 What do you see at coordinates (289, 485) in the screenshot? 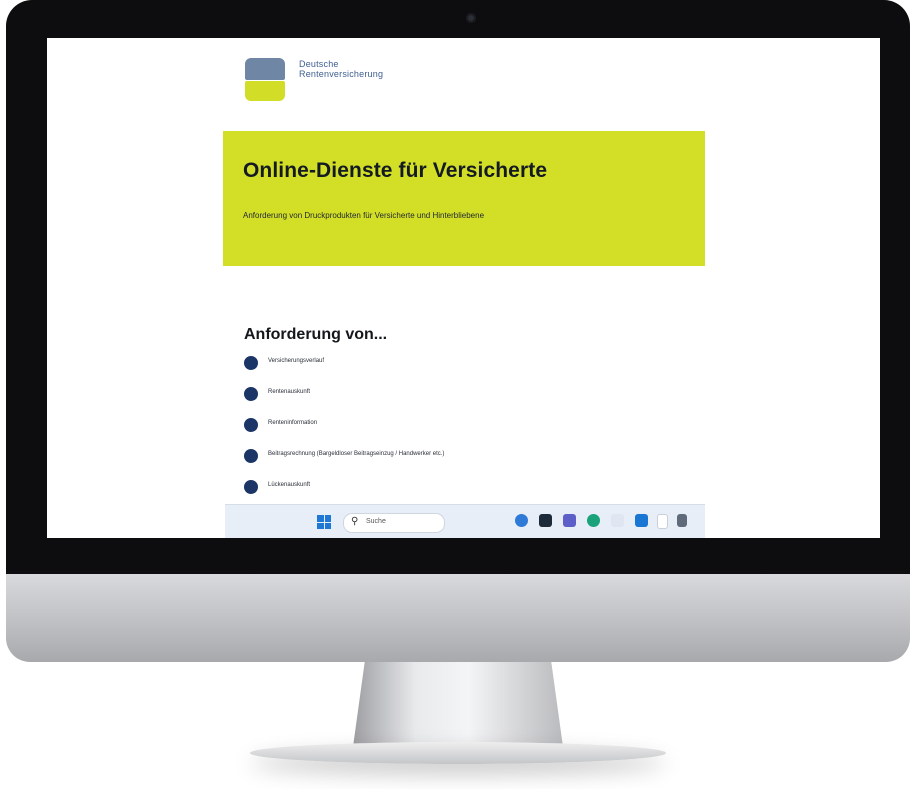
I see `request-item-label: Lückenauskunft` at bounding box center [289, 485].